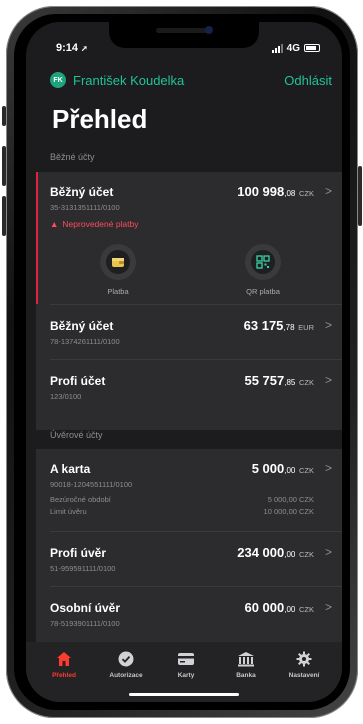 This screenshot has height=724, width=363. Describe the element at coordinates (126, 659) in the screenshot. I see `check-circle-icon` at that location.